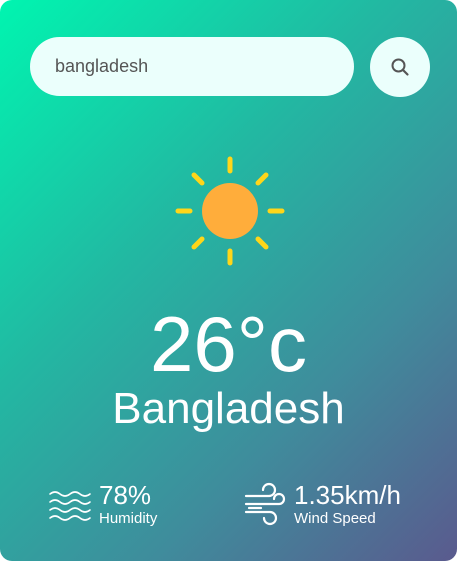 Image resolution: width=457 pixels, height=561 pixels. I want to click on humidity-value: 78%, so click(125, 495).